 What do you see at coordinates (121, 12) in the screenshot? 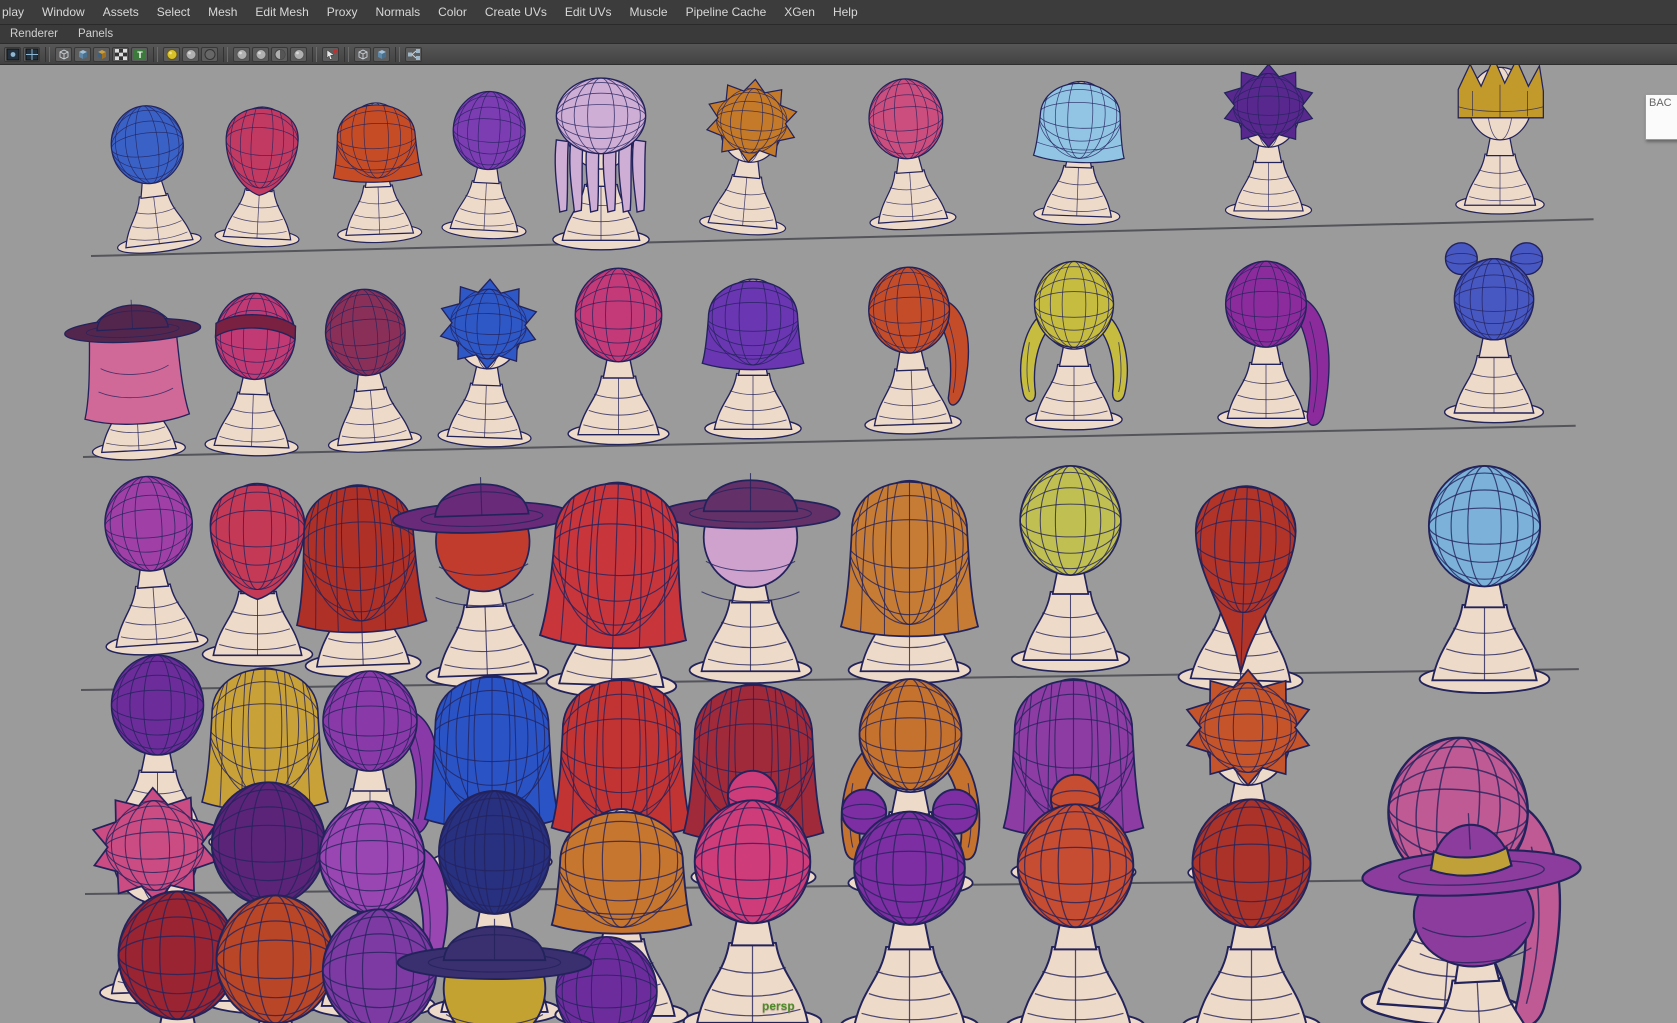
I see `menu-item-assets: Assets` at bounding box center [121, 12].